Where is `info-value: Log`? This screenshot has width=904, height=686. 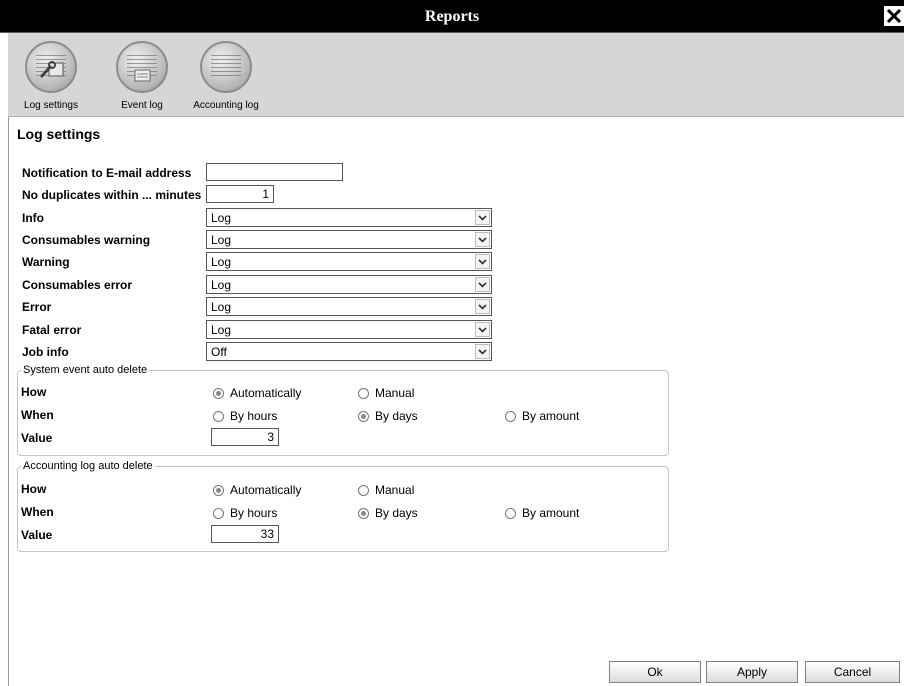 info-value: Log is located at coordinates (221, 218).